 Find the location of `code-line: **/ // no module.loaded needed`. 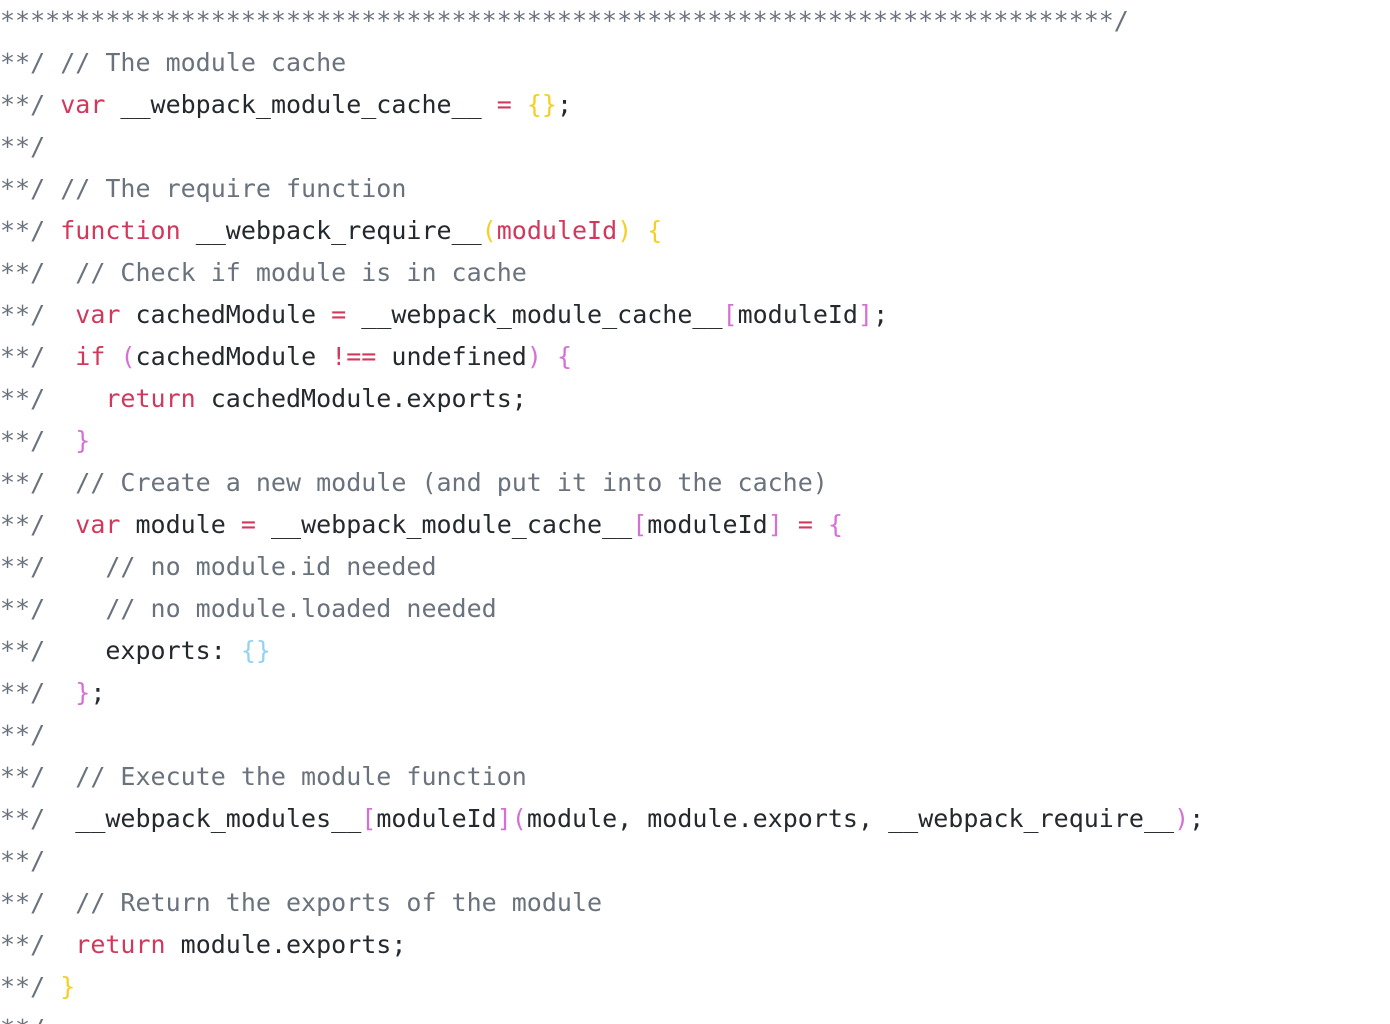

code-line: **/ // no module.loaded needed is located at coordinates (695, 609).